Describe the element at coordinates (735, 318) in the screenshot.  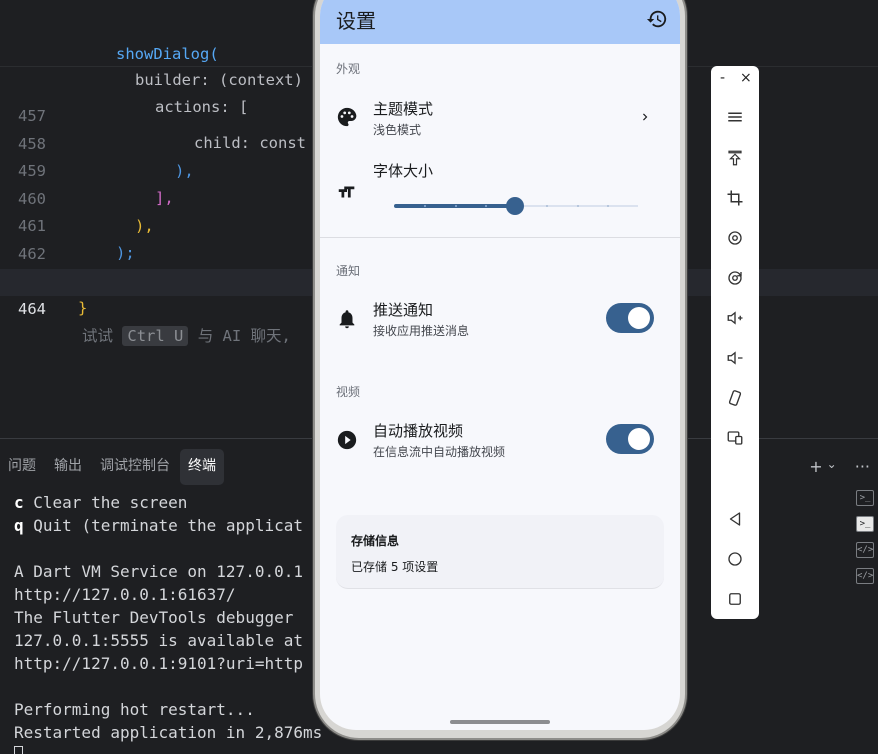
I see `volume-up-icon` at that location.